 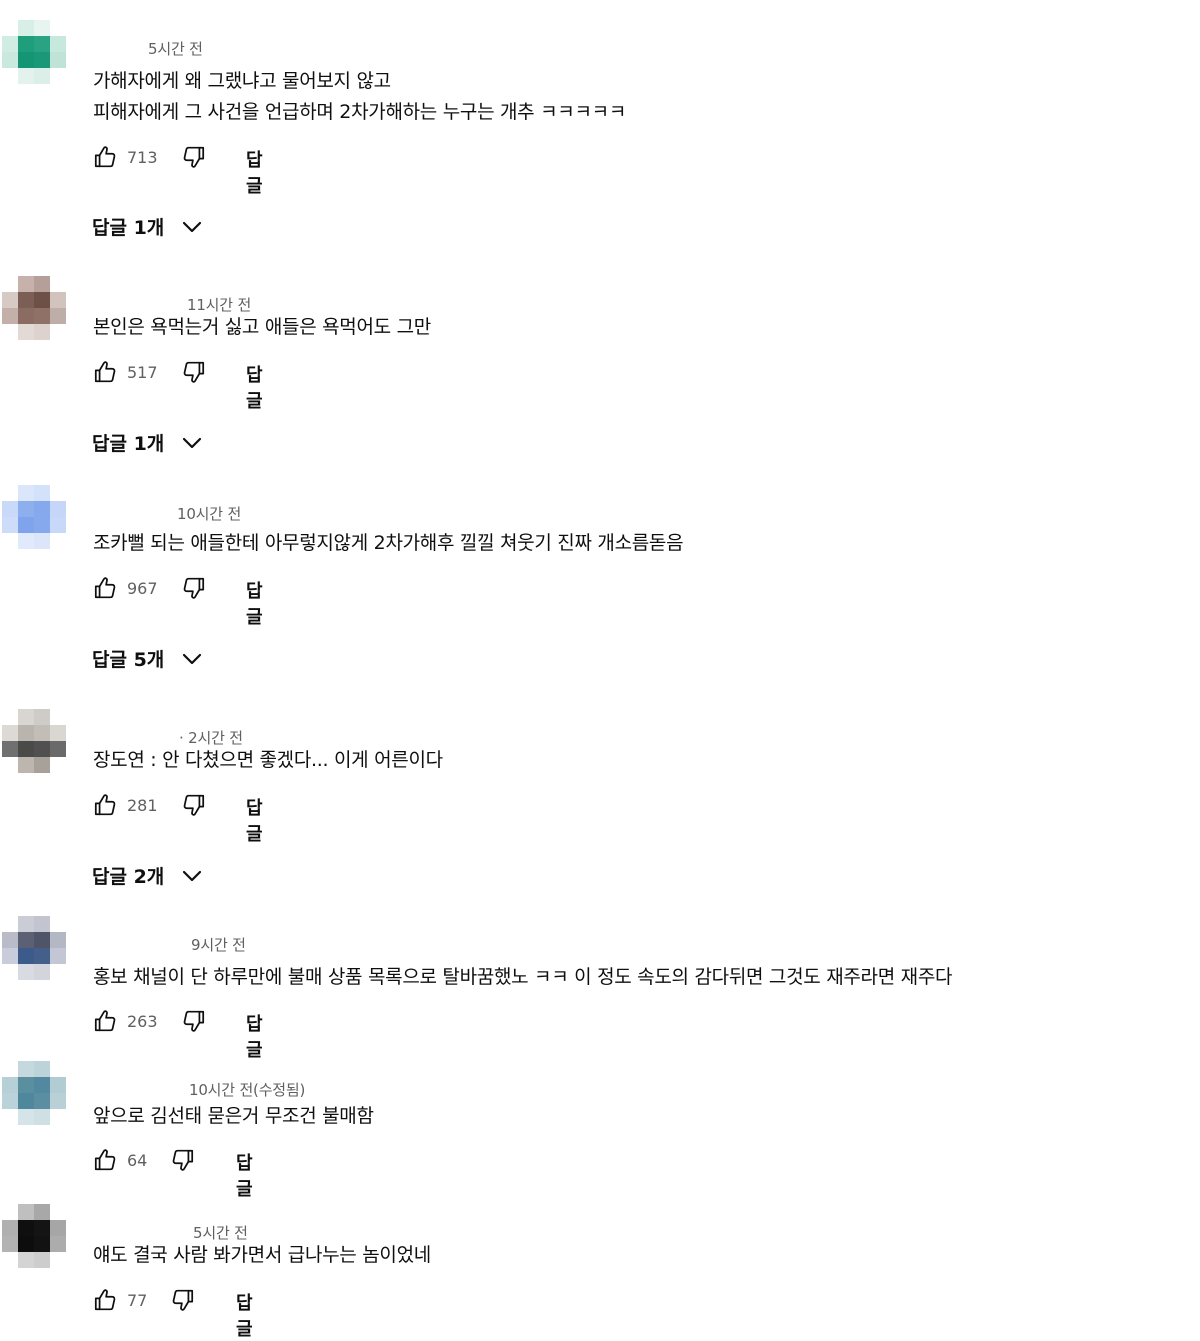 I want to click on blue-pixel-avatar, so click(x=34, y=517).